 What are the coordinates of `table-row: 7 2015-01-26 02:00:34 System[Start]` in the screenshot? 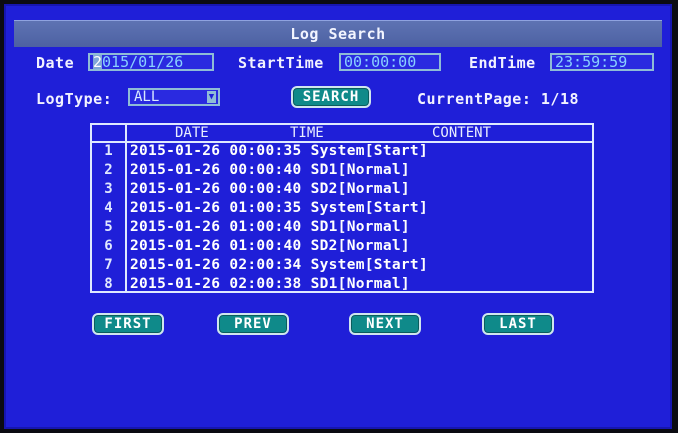 It's located at (342, 265).